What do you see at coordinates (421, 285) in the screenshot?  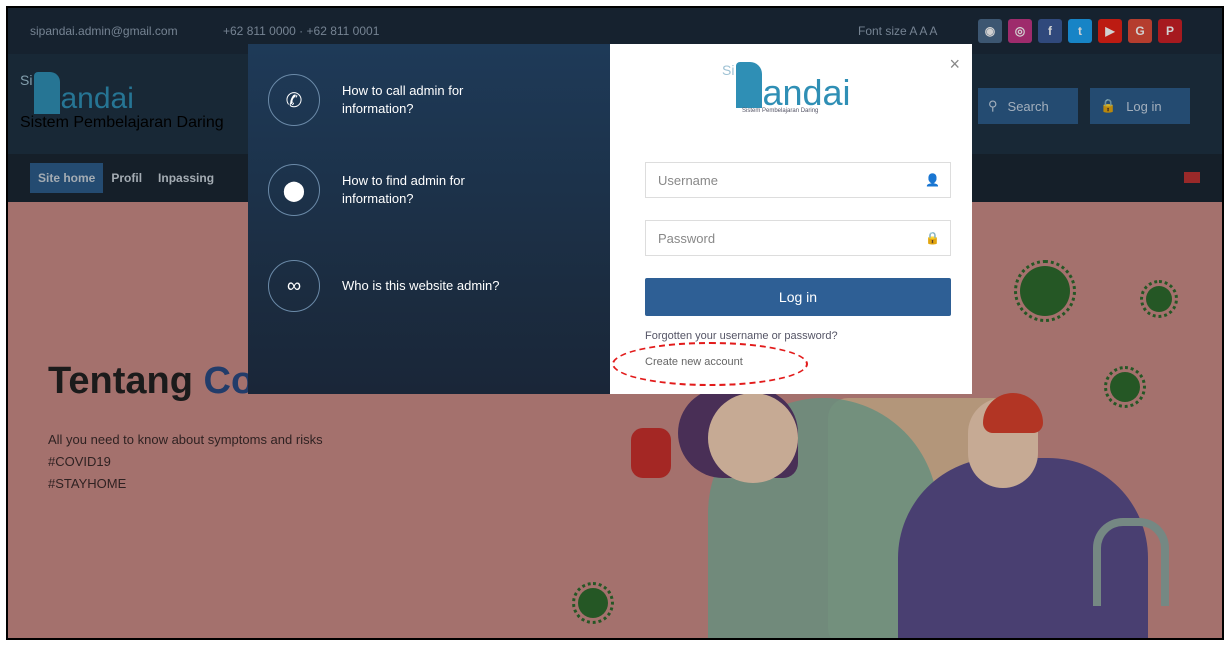 I see `info-who-admin-text: Who is this website admin?` at bounding box center [421, 285].